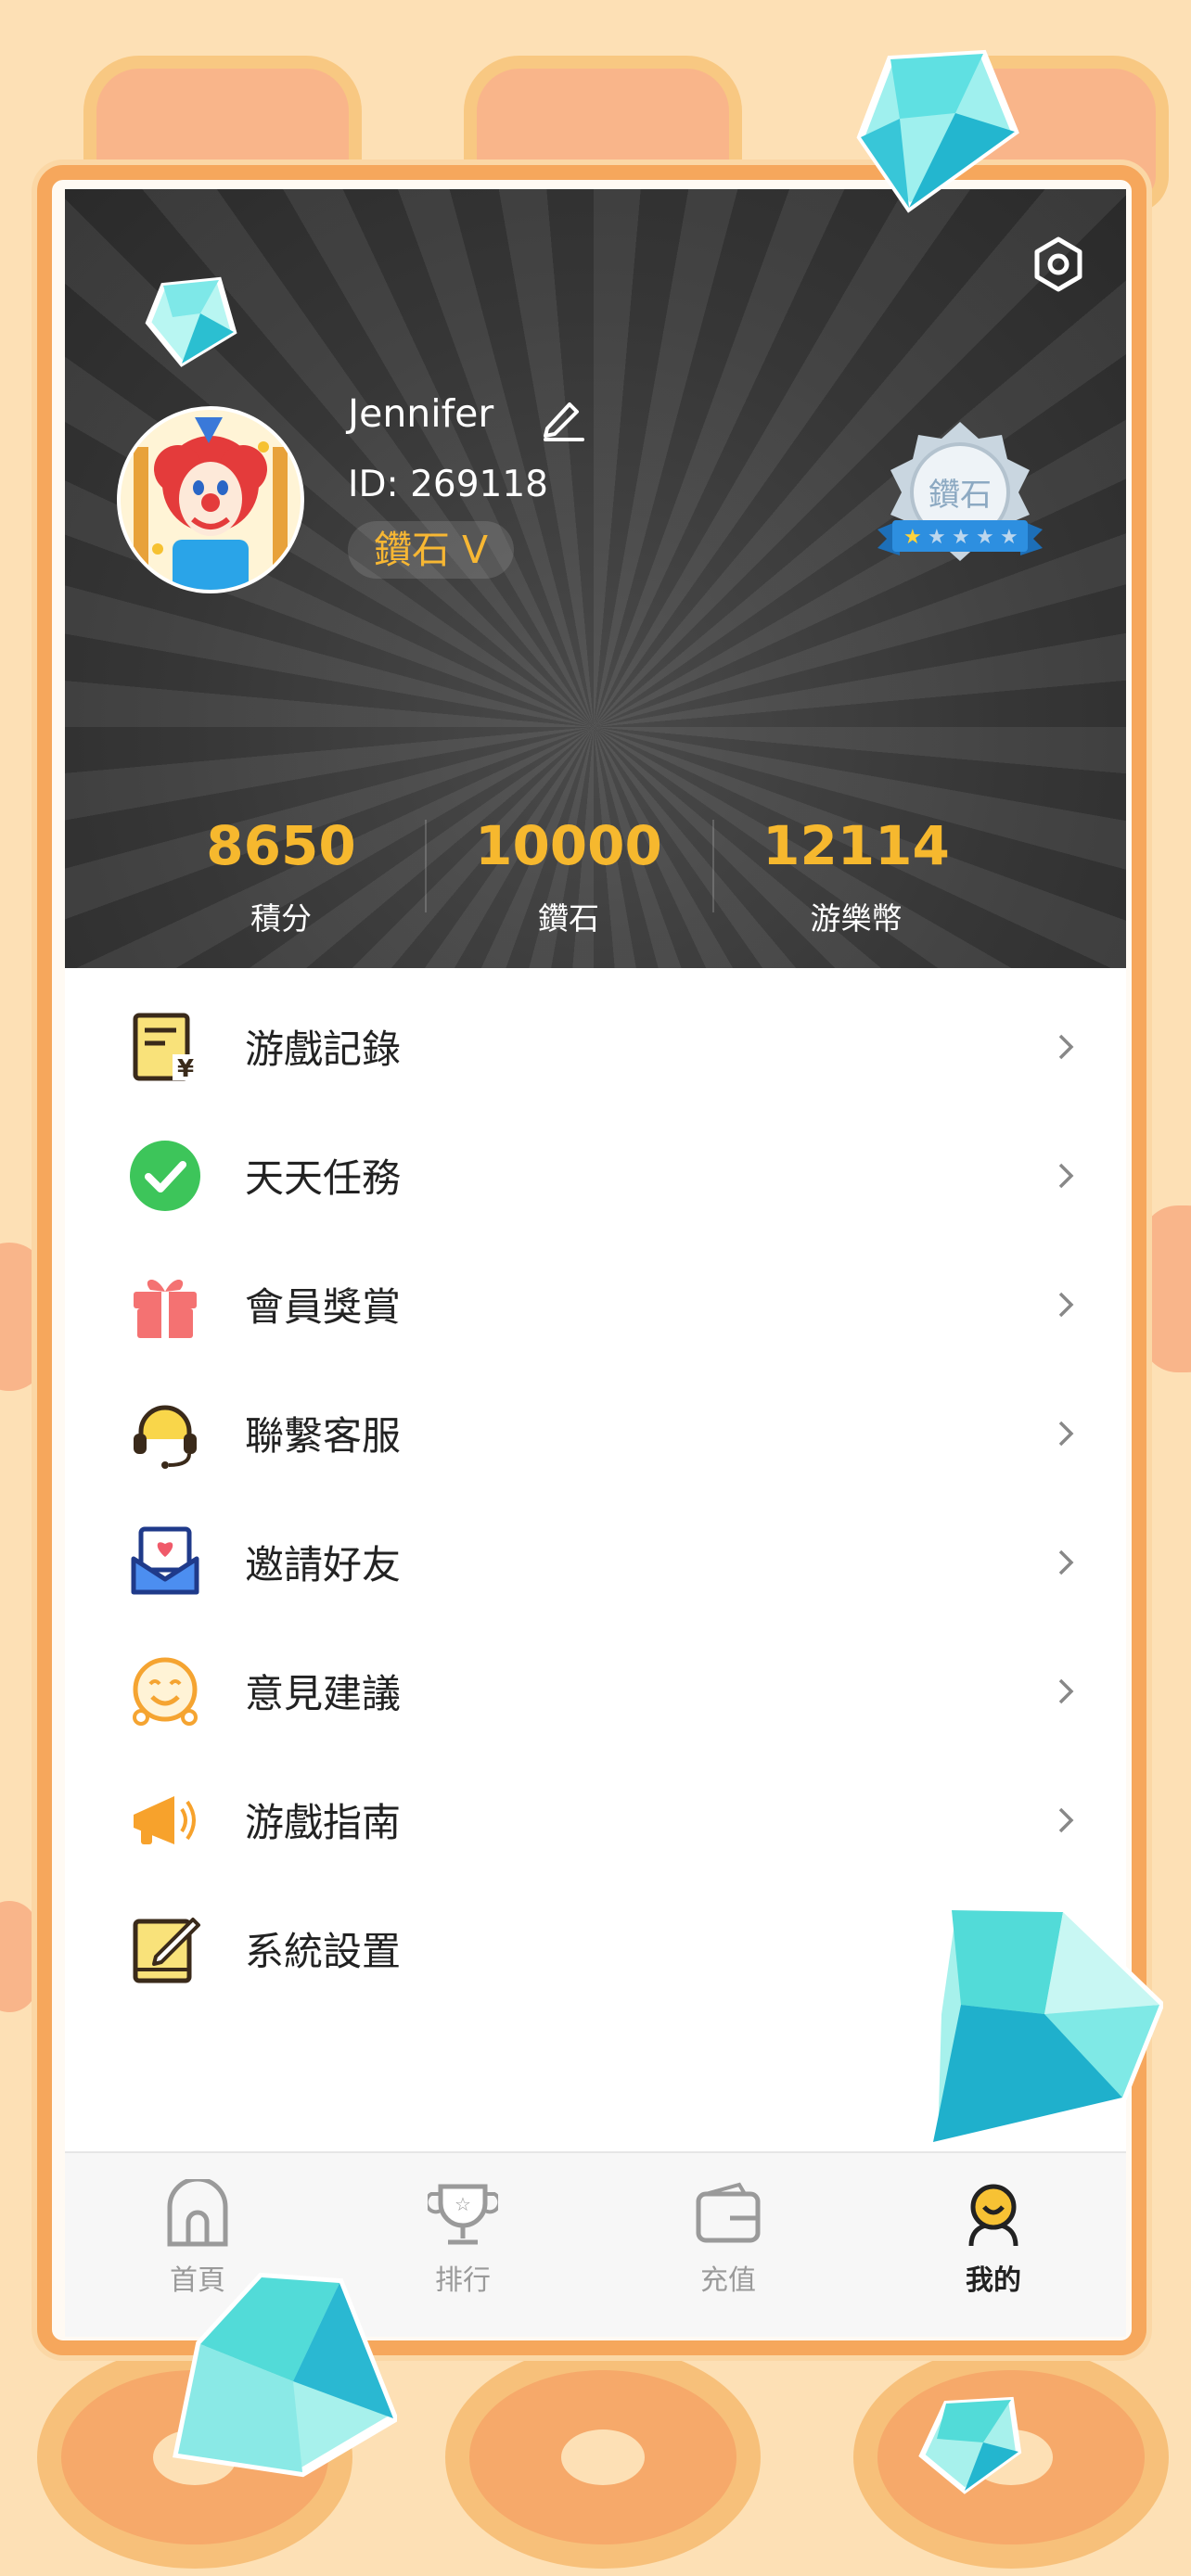 The width and height of the screenshot is (1191, 2576). I want to click on stat-value: 8650, so click(281, 846).